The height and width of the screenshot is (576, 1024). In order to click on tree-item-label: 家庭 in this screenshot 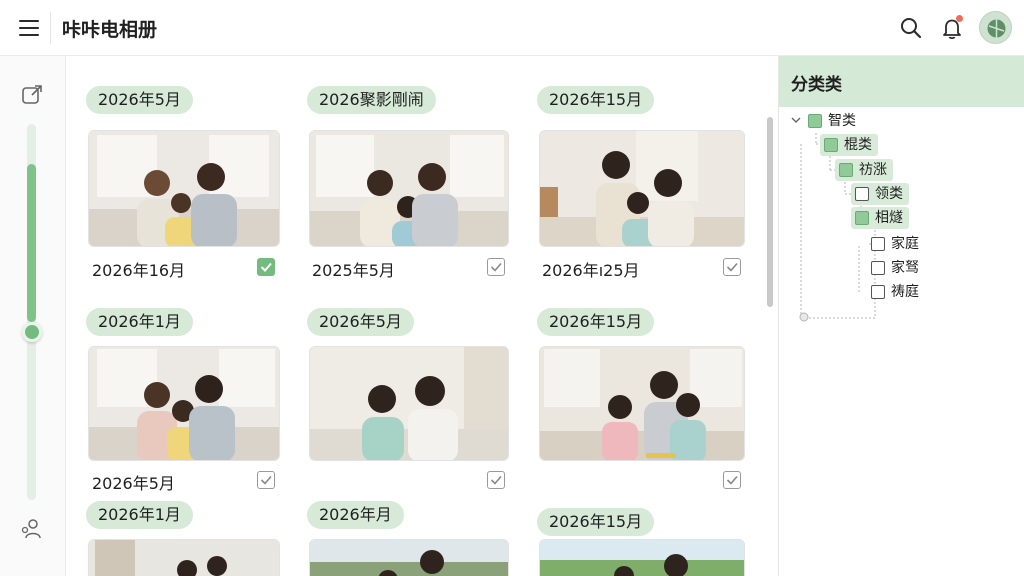, I will do `click(905, 244)`.